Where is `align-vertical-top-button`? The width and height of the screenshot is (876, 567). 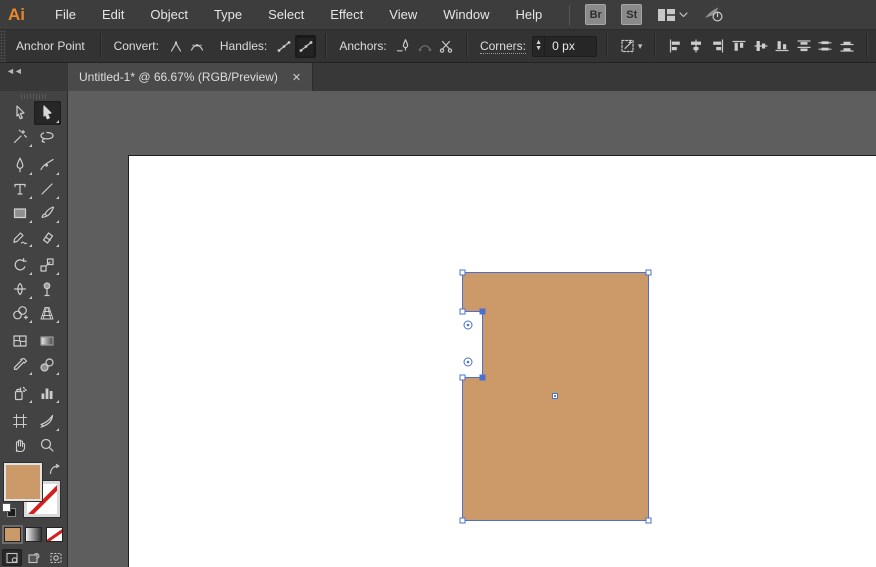
align-vertical-top-button is located at coordinates (738, 46).